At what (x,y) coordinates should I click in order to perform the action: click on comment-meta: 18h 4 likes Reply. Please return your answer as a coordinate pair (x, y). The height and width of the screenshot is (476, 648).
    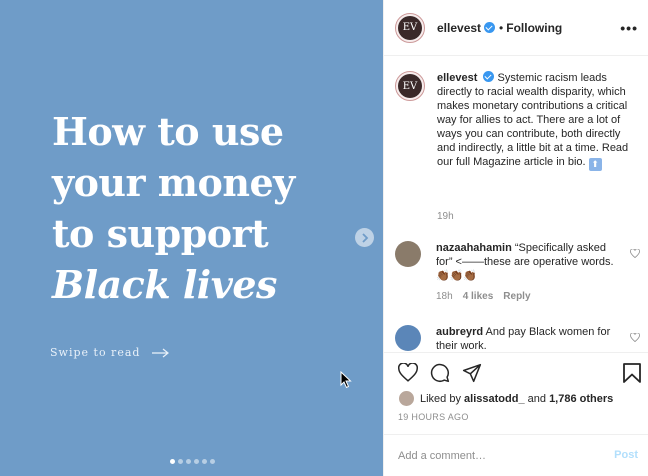
    Looking at the image, I should click on (526, 297).